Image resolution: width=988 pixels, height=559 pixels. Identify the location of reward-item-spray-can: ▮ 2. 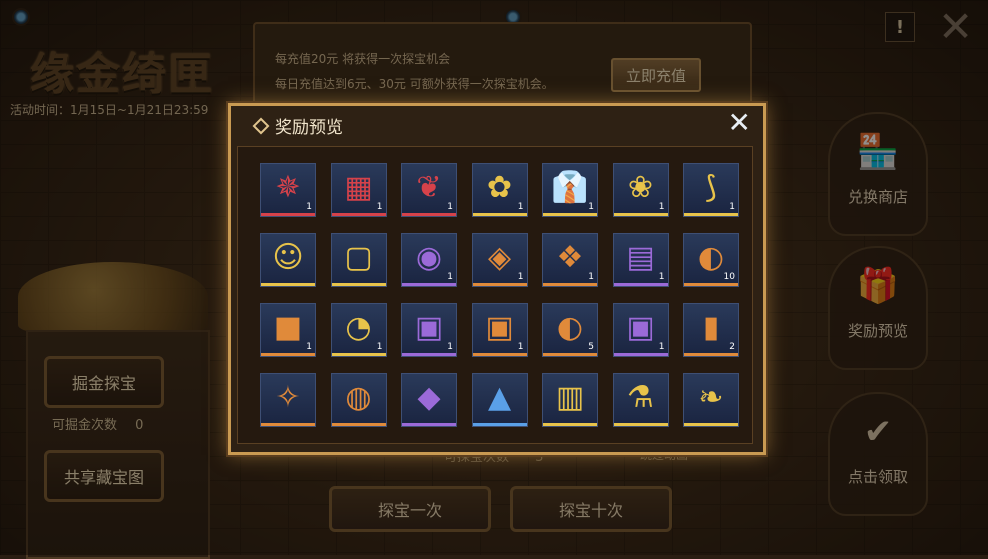
(711, 330).